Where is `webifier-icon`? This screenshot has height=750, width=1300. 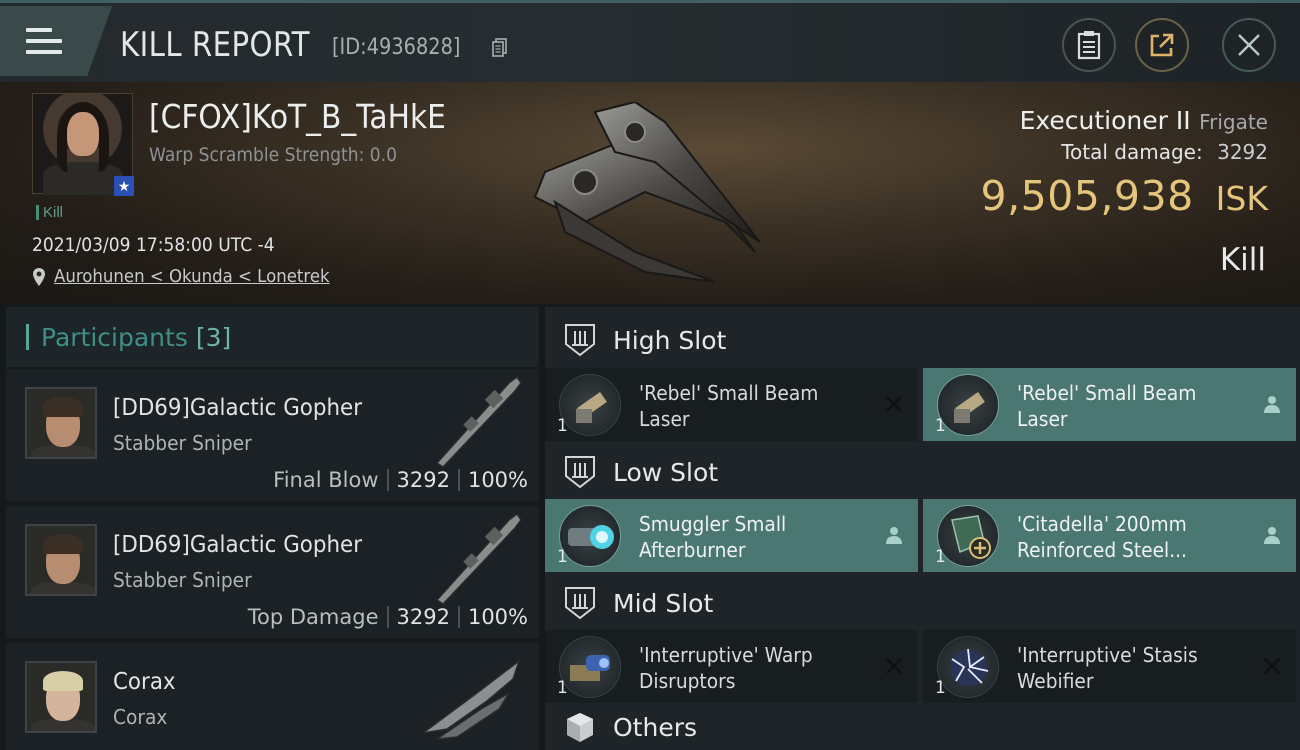 webifier-icon is located at coordinates (968, 667).